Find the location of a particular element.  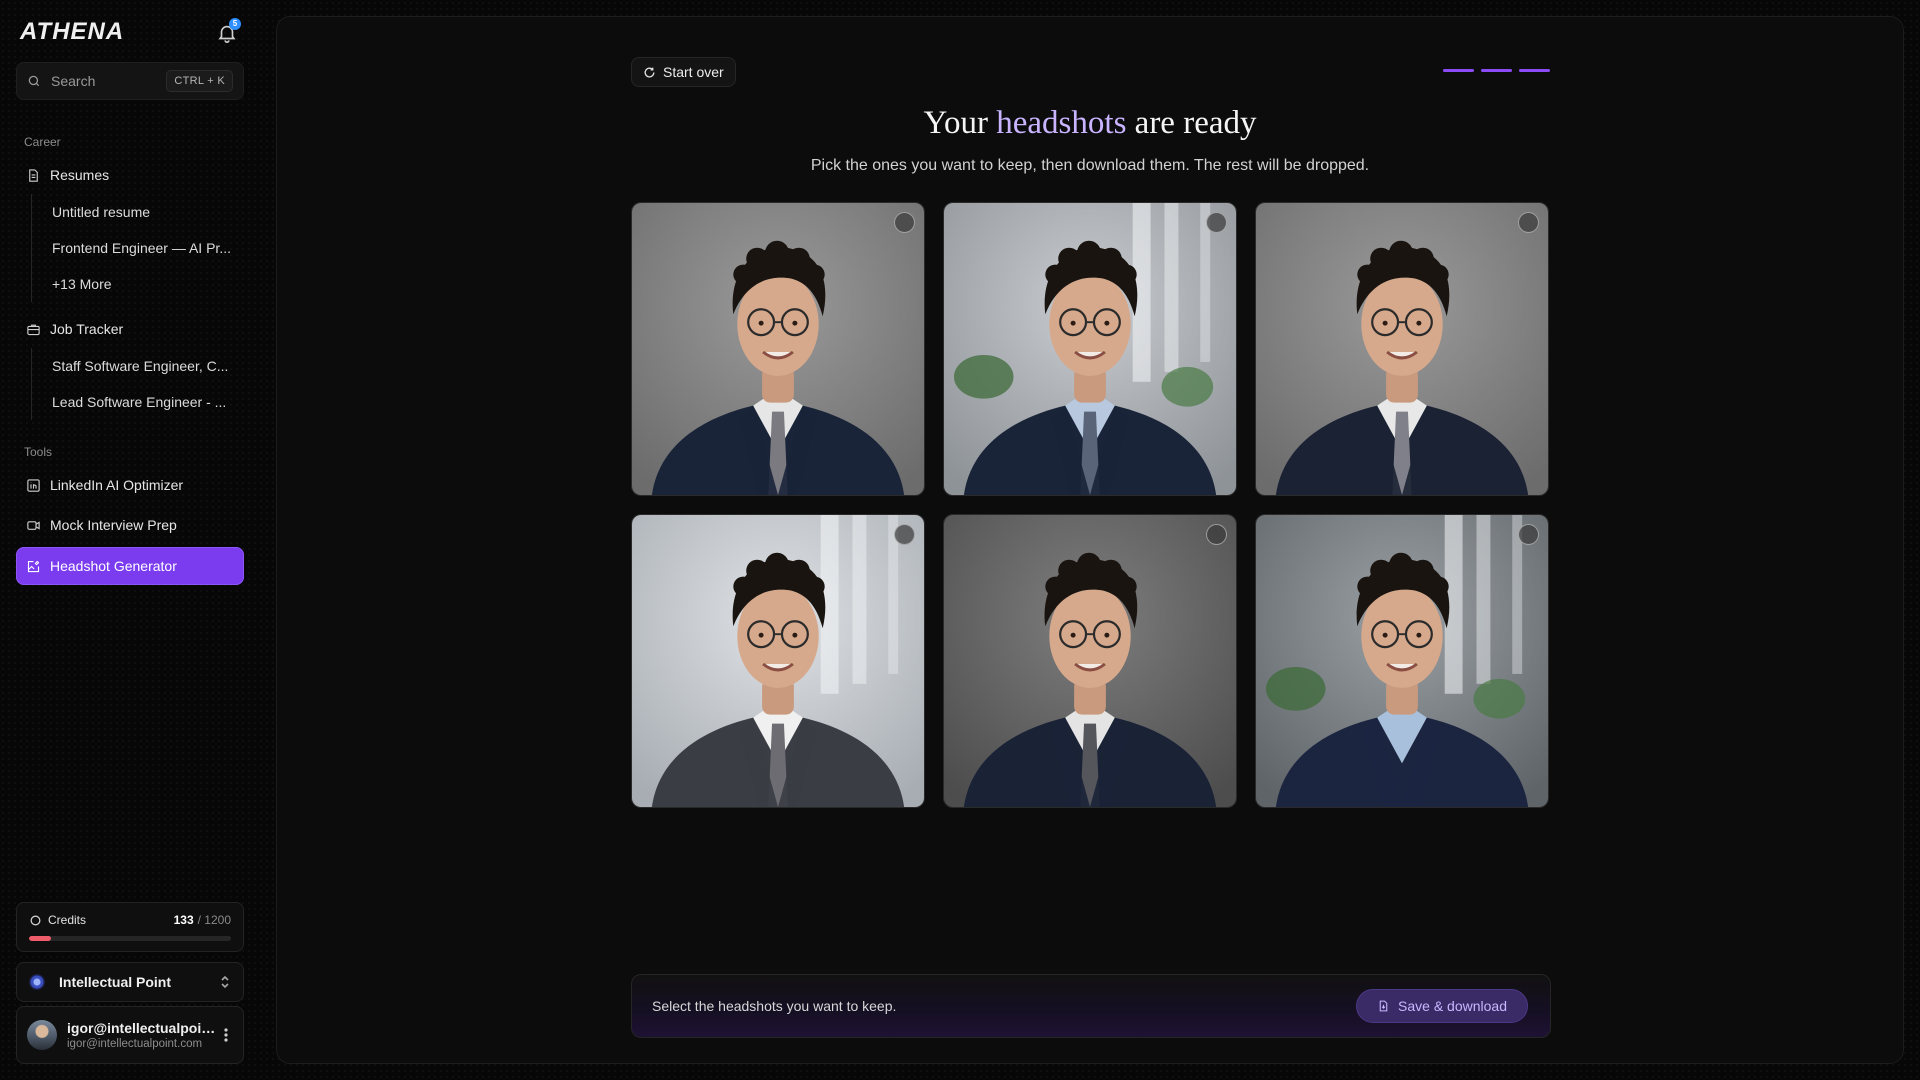

user-email: igor@intellectualpoint.com is located at coordinates (135, 1044).